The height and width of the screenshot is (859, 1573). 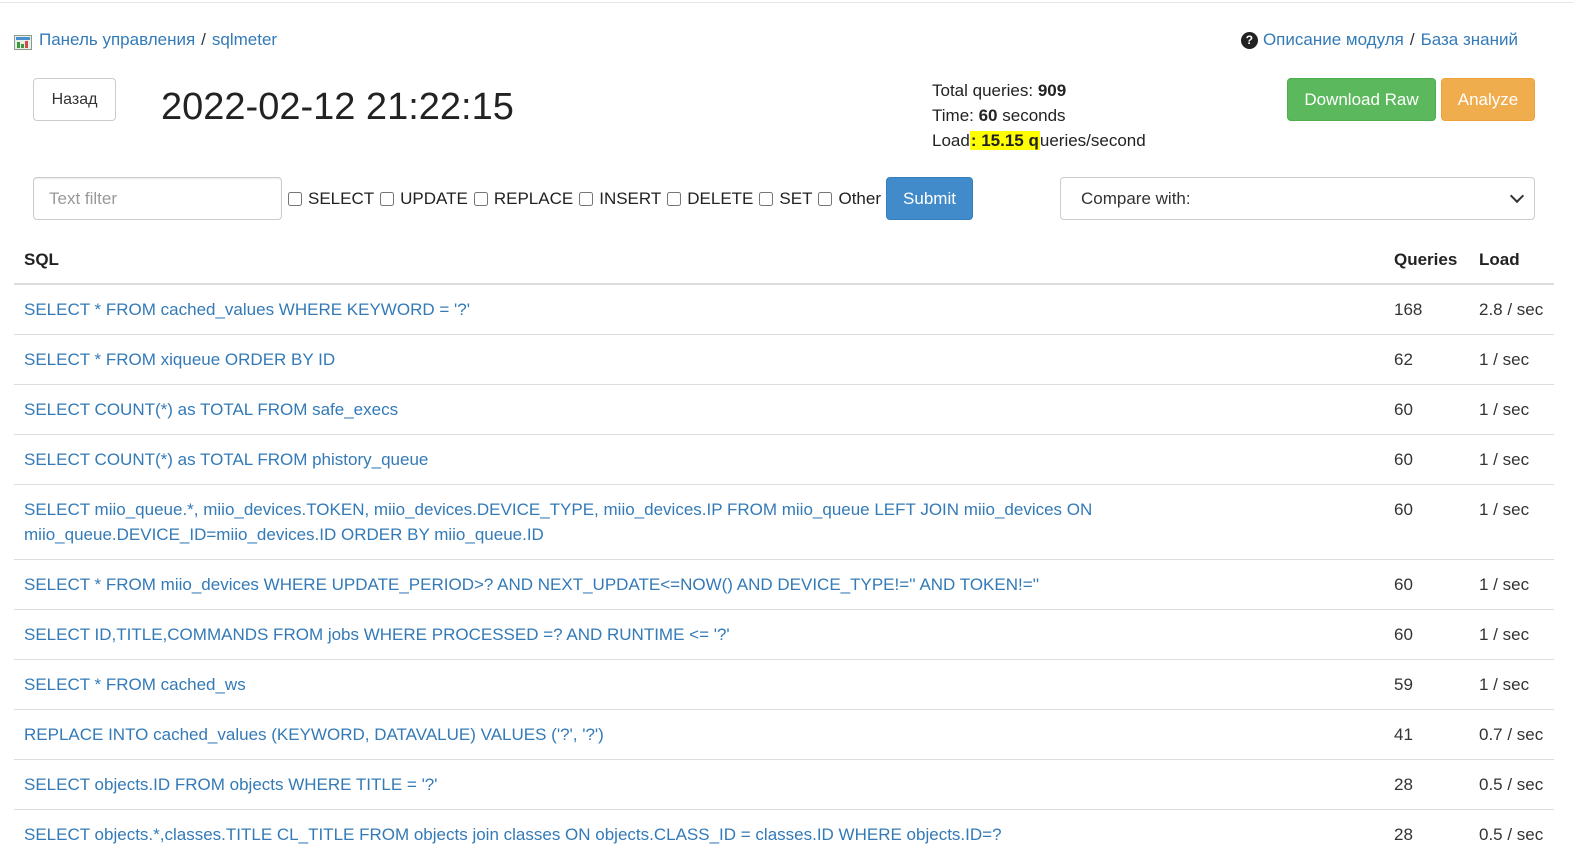 I want to click on text-filter-input, so click(x=157, y=198).